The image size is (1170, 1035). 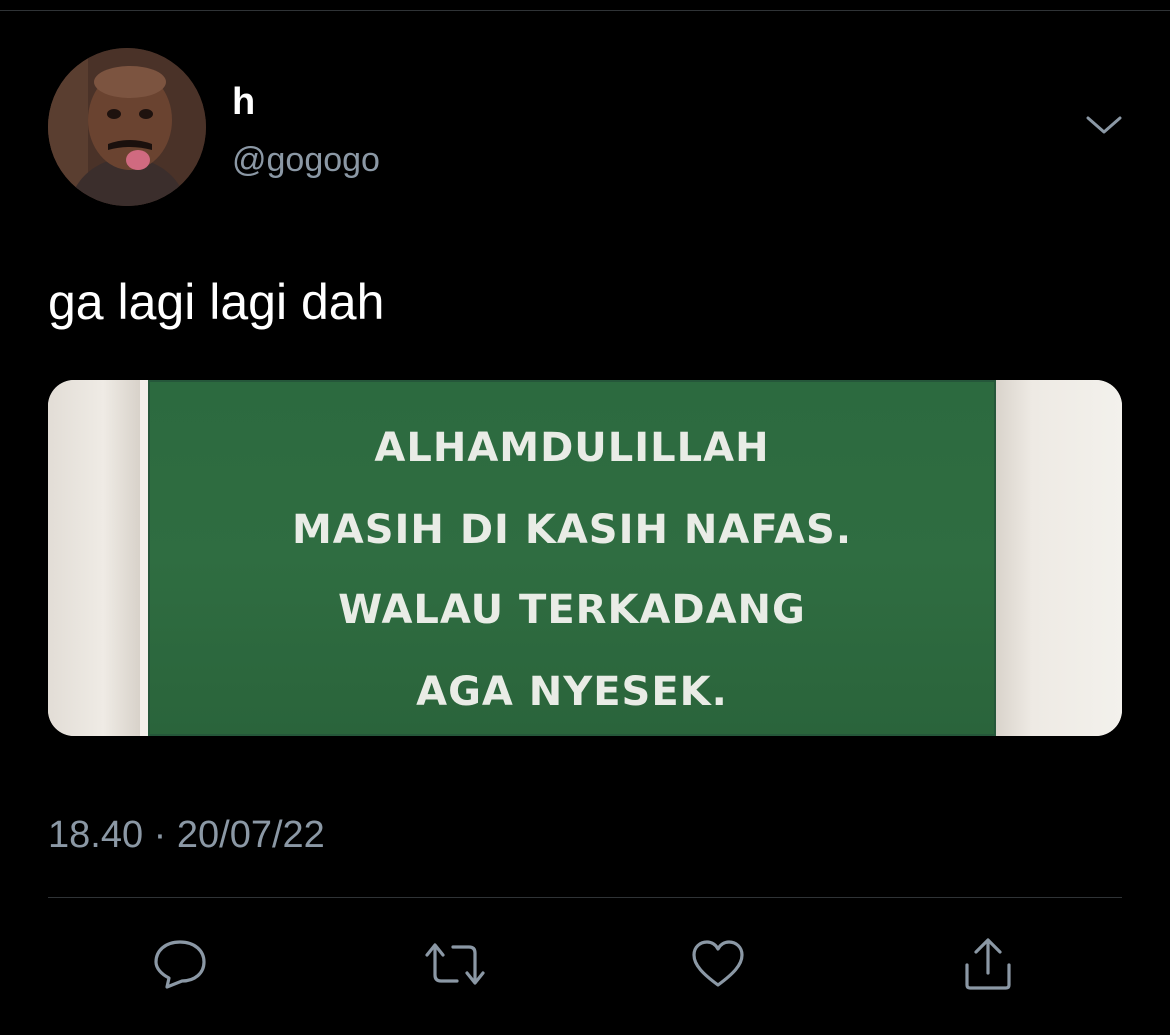 I want to click on actions-divider, so click(x=585, y=897).